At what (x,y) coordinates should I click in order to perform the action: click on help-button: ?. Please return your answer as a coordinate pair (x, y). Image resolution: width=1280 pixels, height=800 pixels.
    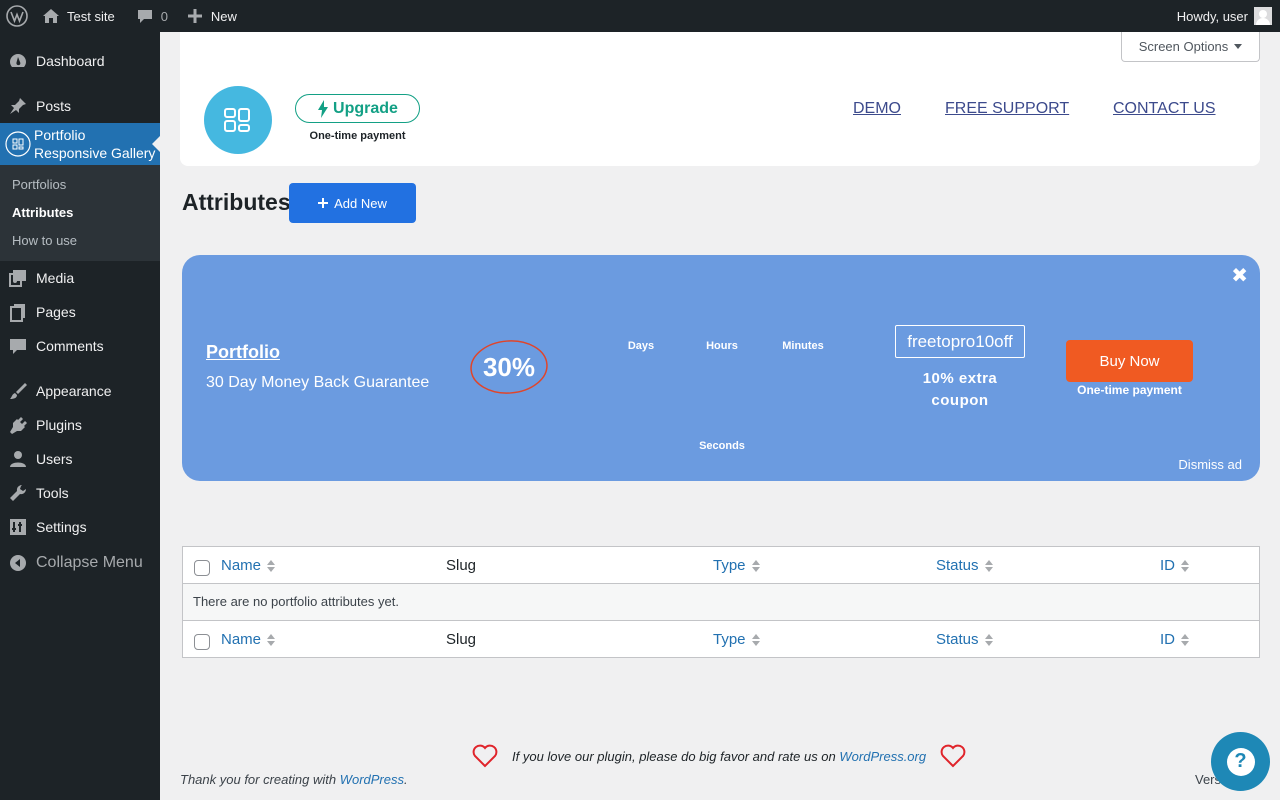
    Looking at the image, I should click on (1240, 761).